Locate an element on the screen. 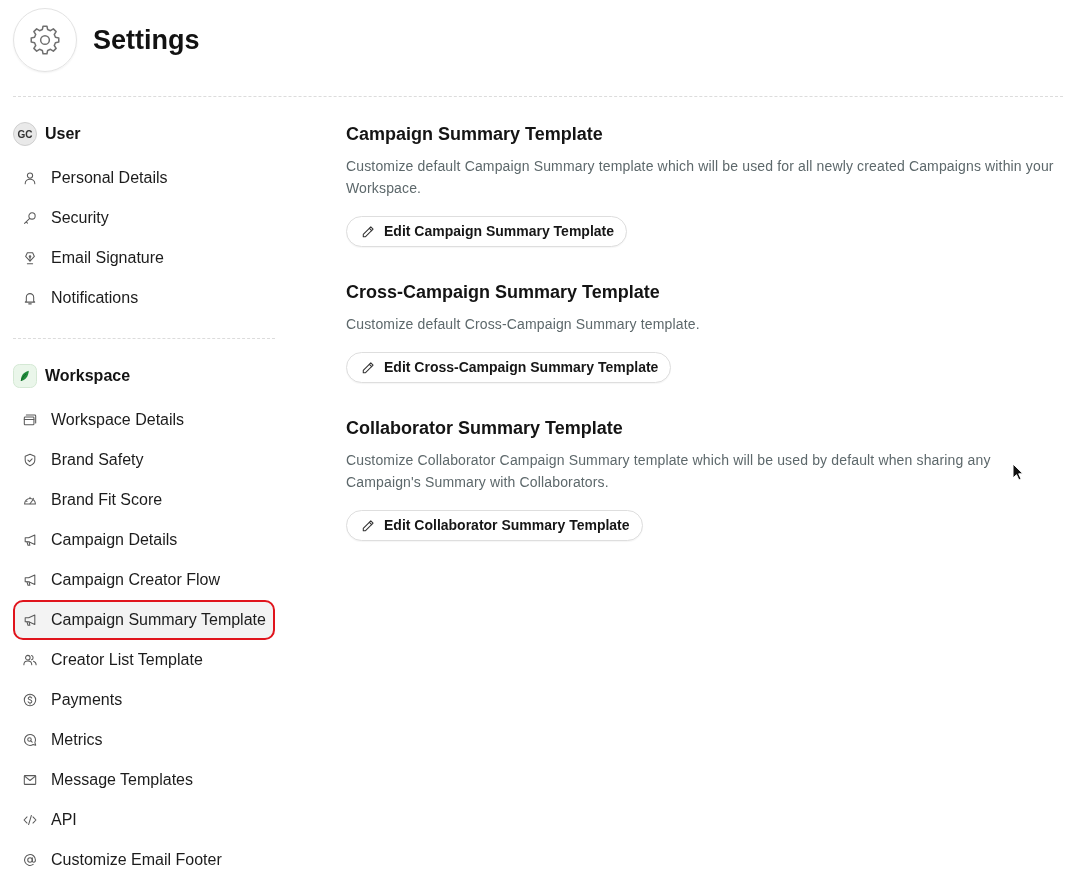 This screenshot has width=1065, height=878. pen-nib-icon is located at coordinates (30, 258).